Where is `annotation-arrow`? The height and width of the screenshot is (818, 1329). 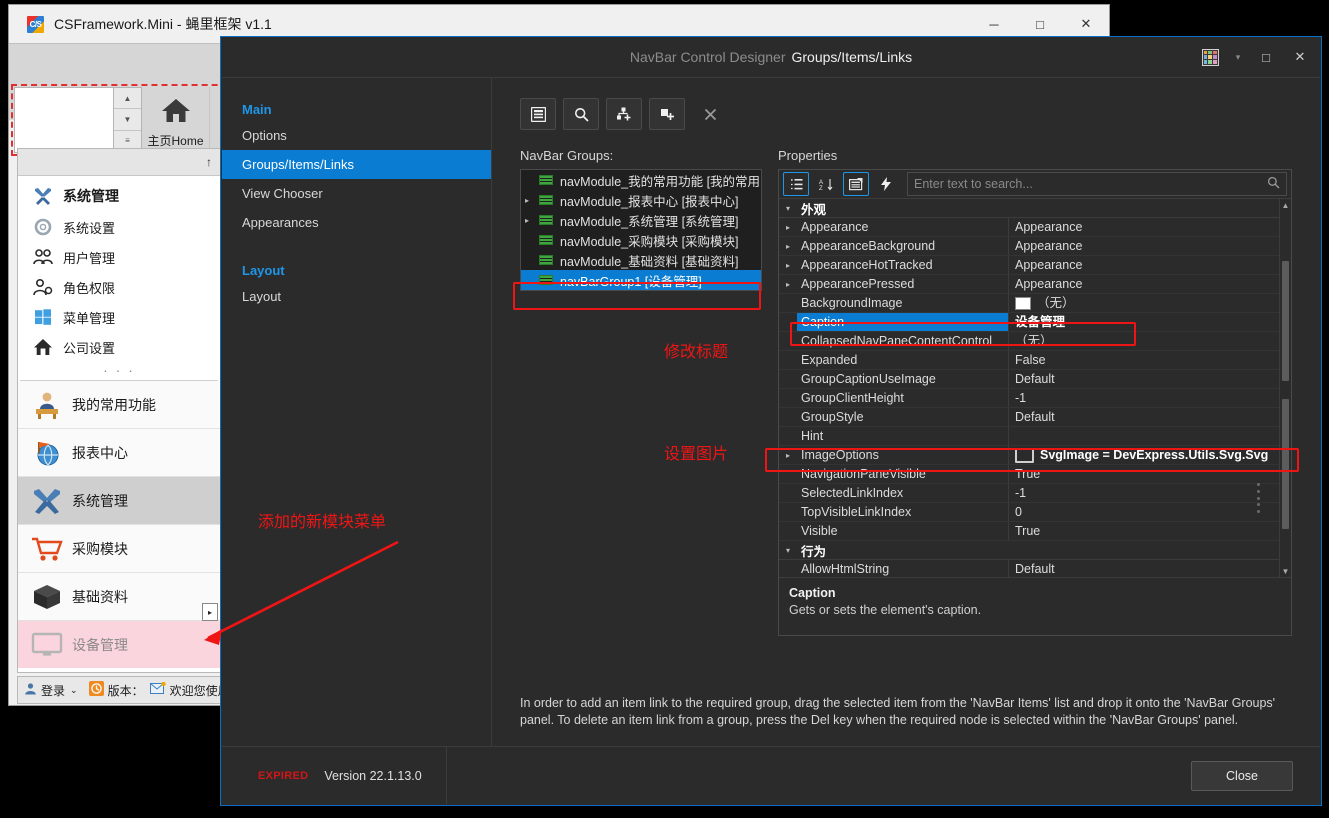 annotation-arrow is located at coordinates (301, 592).